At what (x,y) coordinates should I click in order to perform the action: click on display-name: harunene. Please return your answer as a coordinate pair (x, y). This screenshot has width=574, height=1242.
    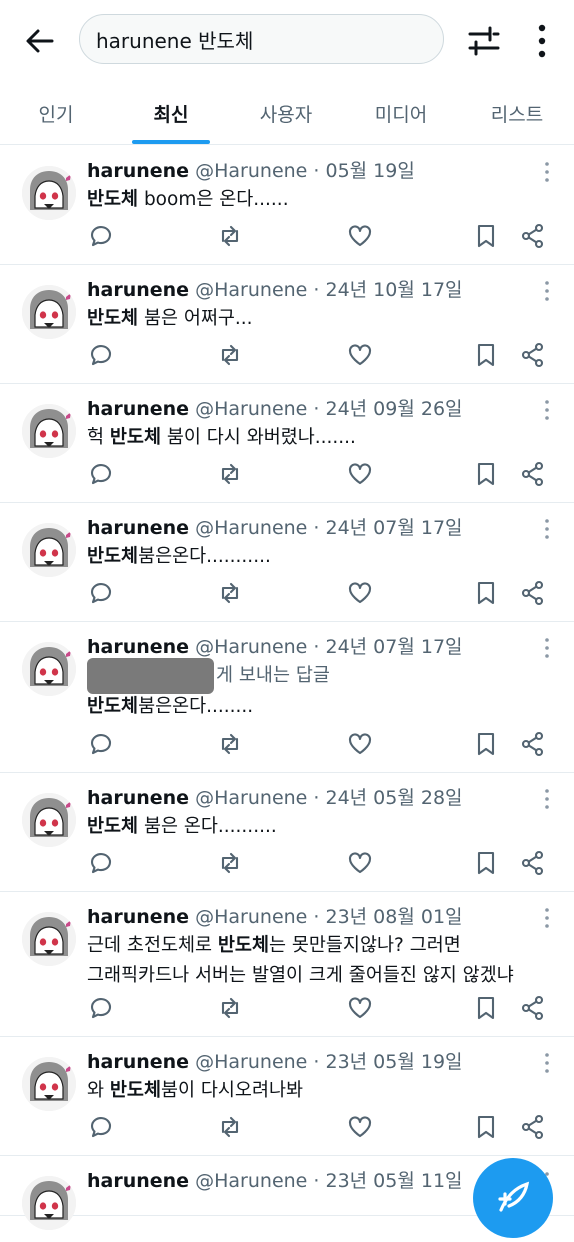
    Looking at the image, I should click on (138, 1181).